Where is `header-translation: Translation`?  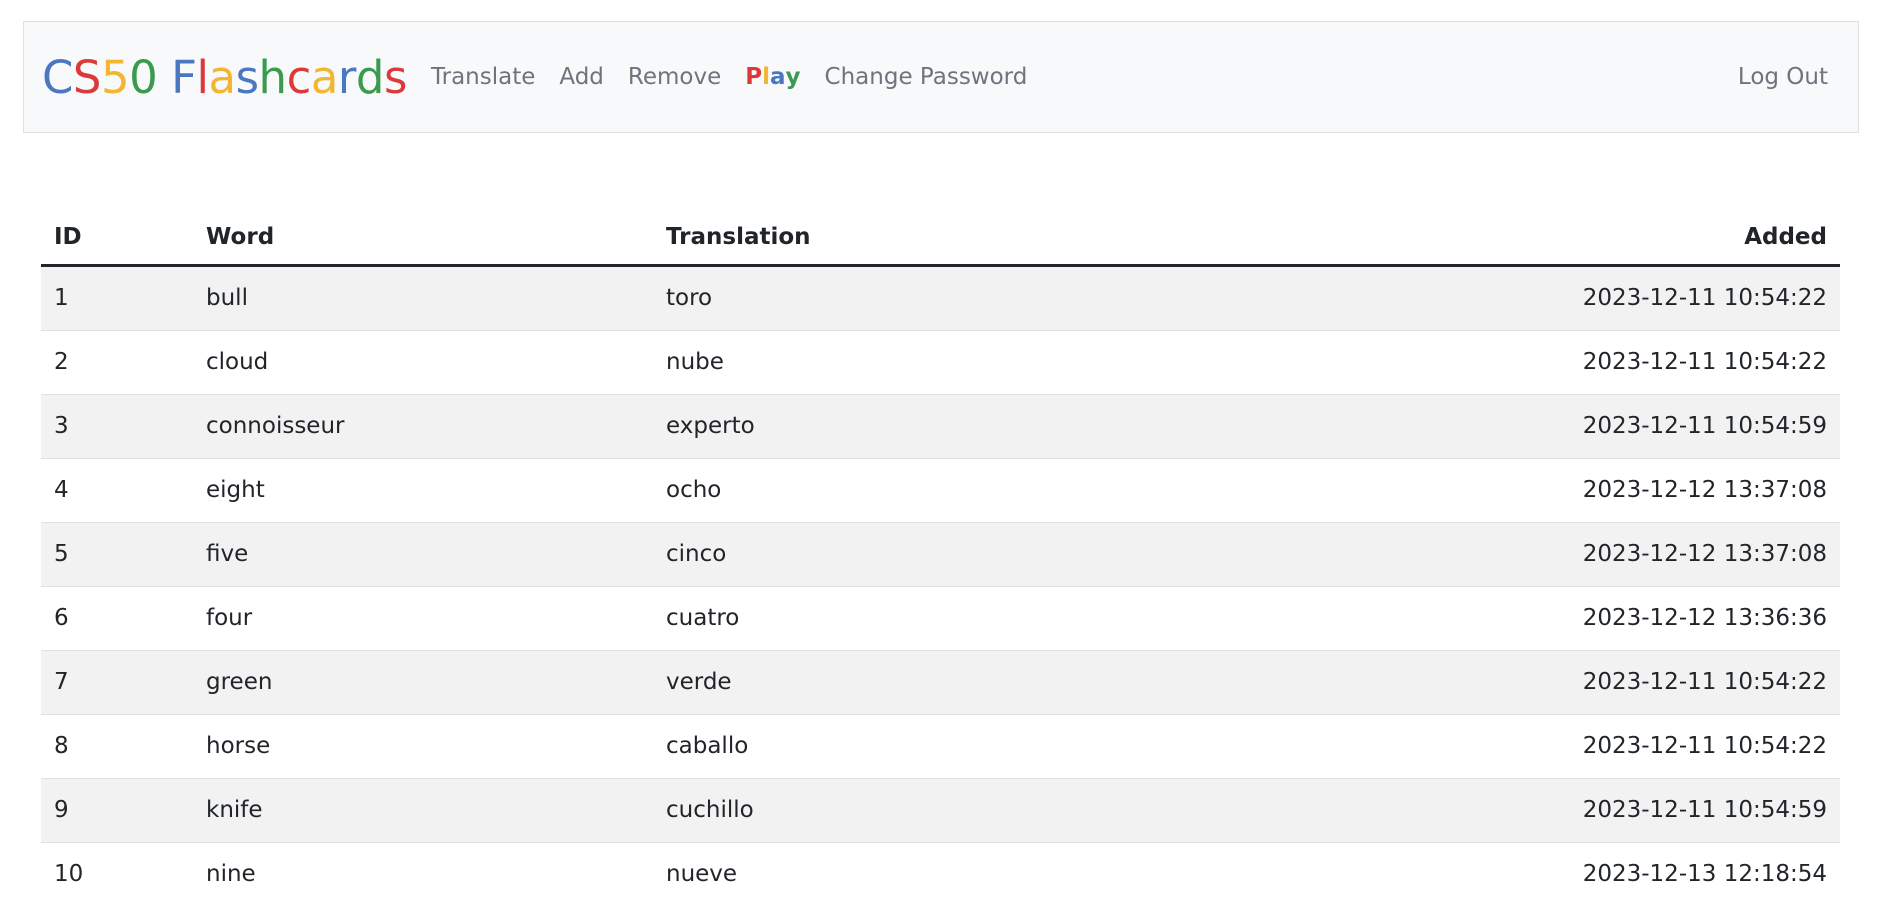
header-translation: Translation is located at coordinates (882, 236).